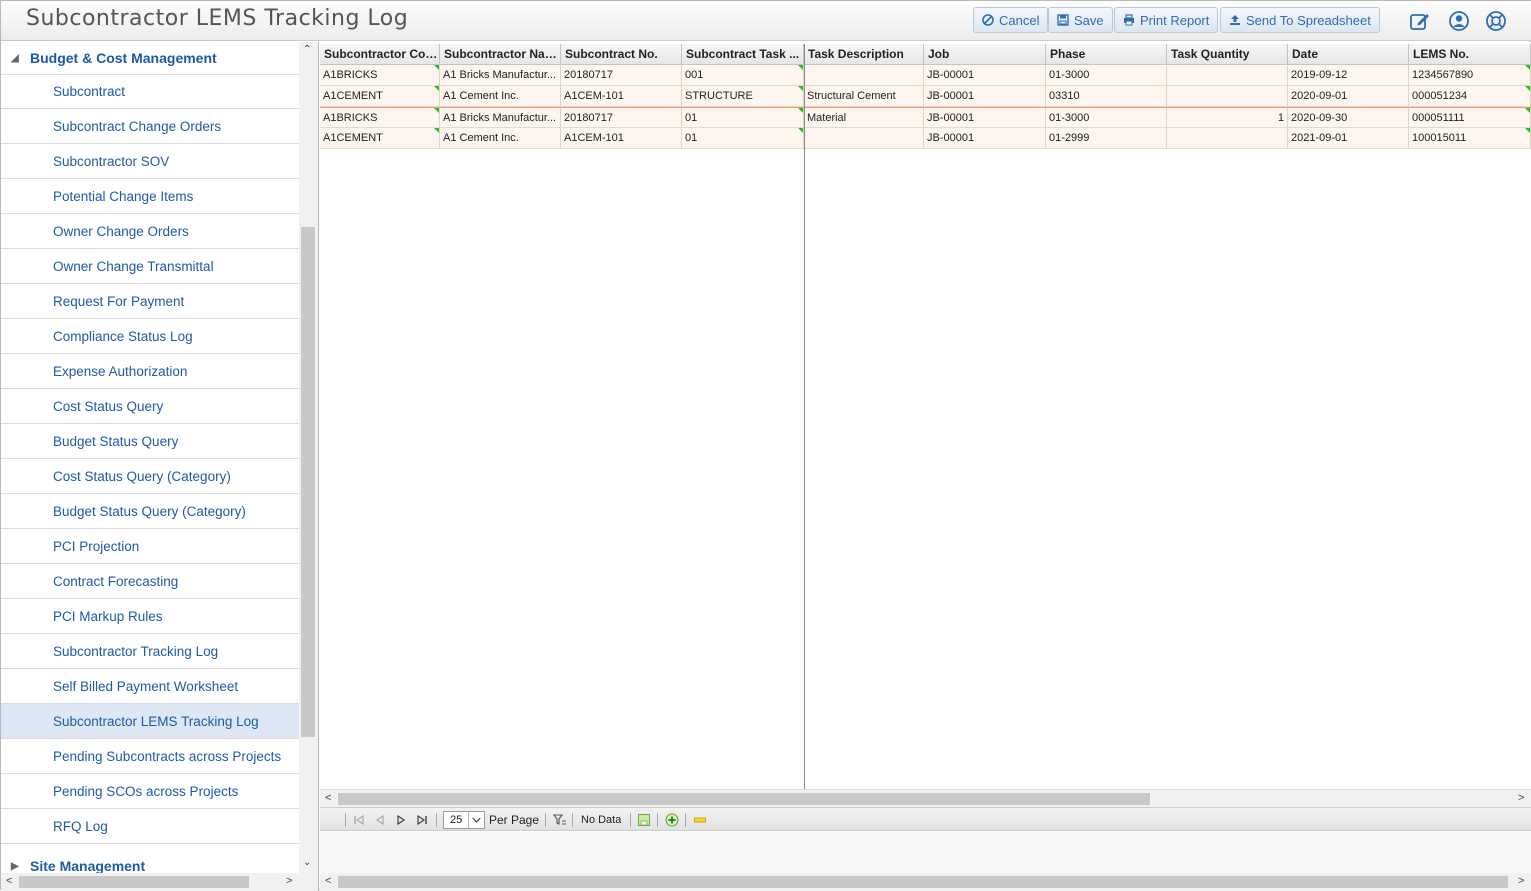 The width and height of the screenshot is (1531, 891). I want to click on sidebar-item-compliance-status-log: Compliance Status Log, so click(150, 336).